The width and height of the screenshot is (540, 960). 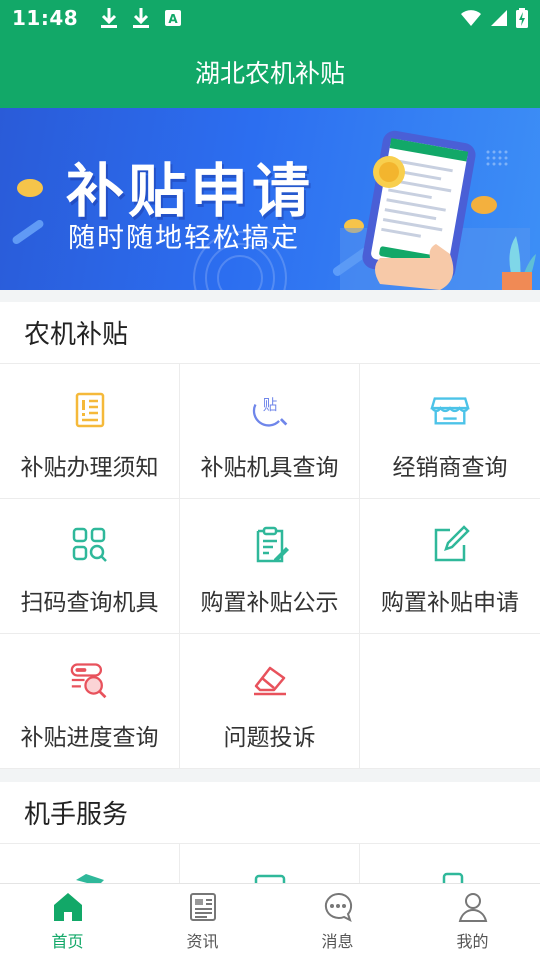 I want to click on progress-search-icon, so click(x=90, y=680).